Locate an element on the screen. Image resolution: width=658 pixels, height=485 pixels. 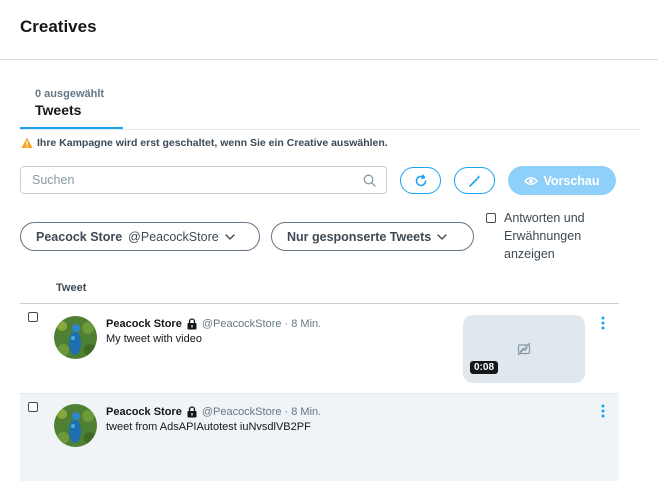
selected-count: 0 ausgewählt is located at coordinates (70, 94).